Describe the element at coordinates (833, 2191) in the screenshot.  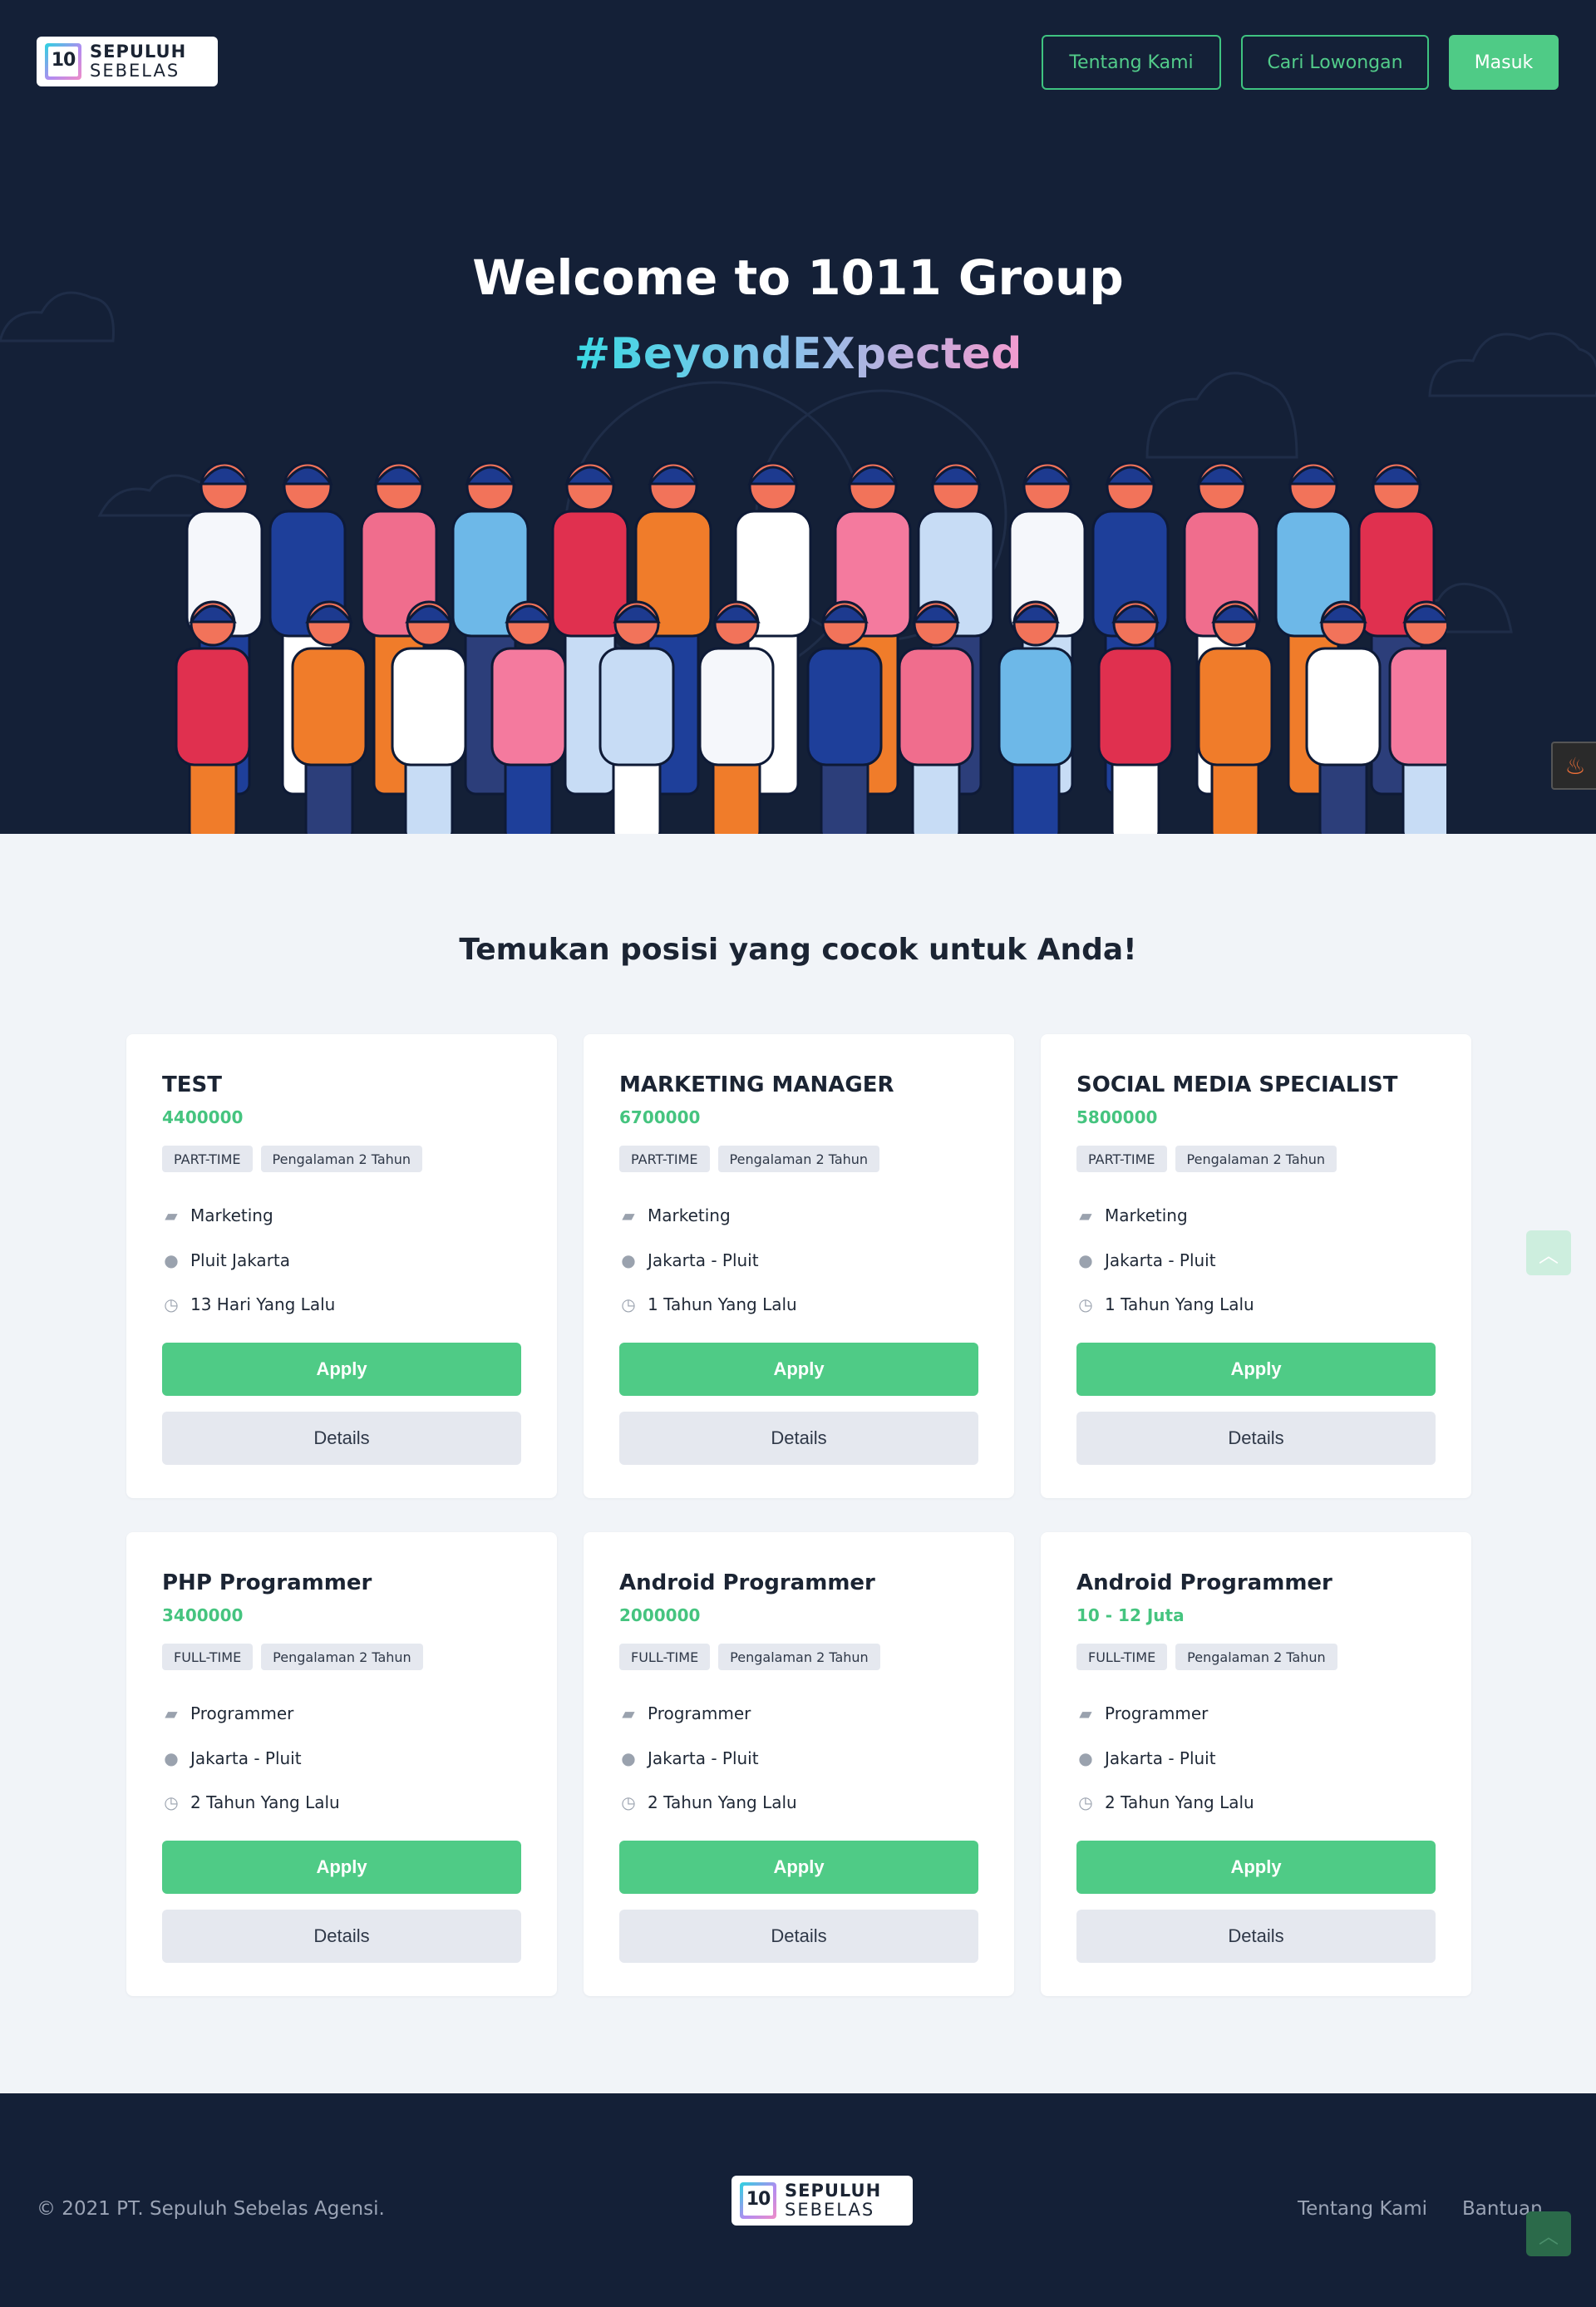
I see `footer-logo-line1: SEPULUH` at that location.